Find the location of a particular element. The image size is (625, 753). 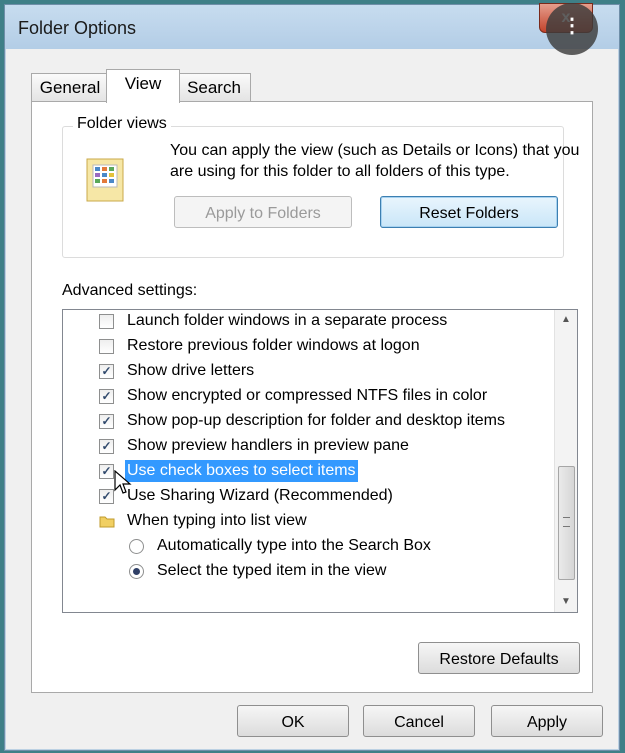

mouse-cursor-icon is located at coordinates (123, 482).